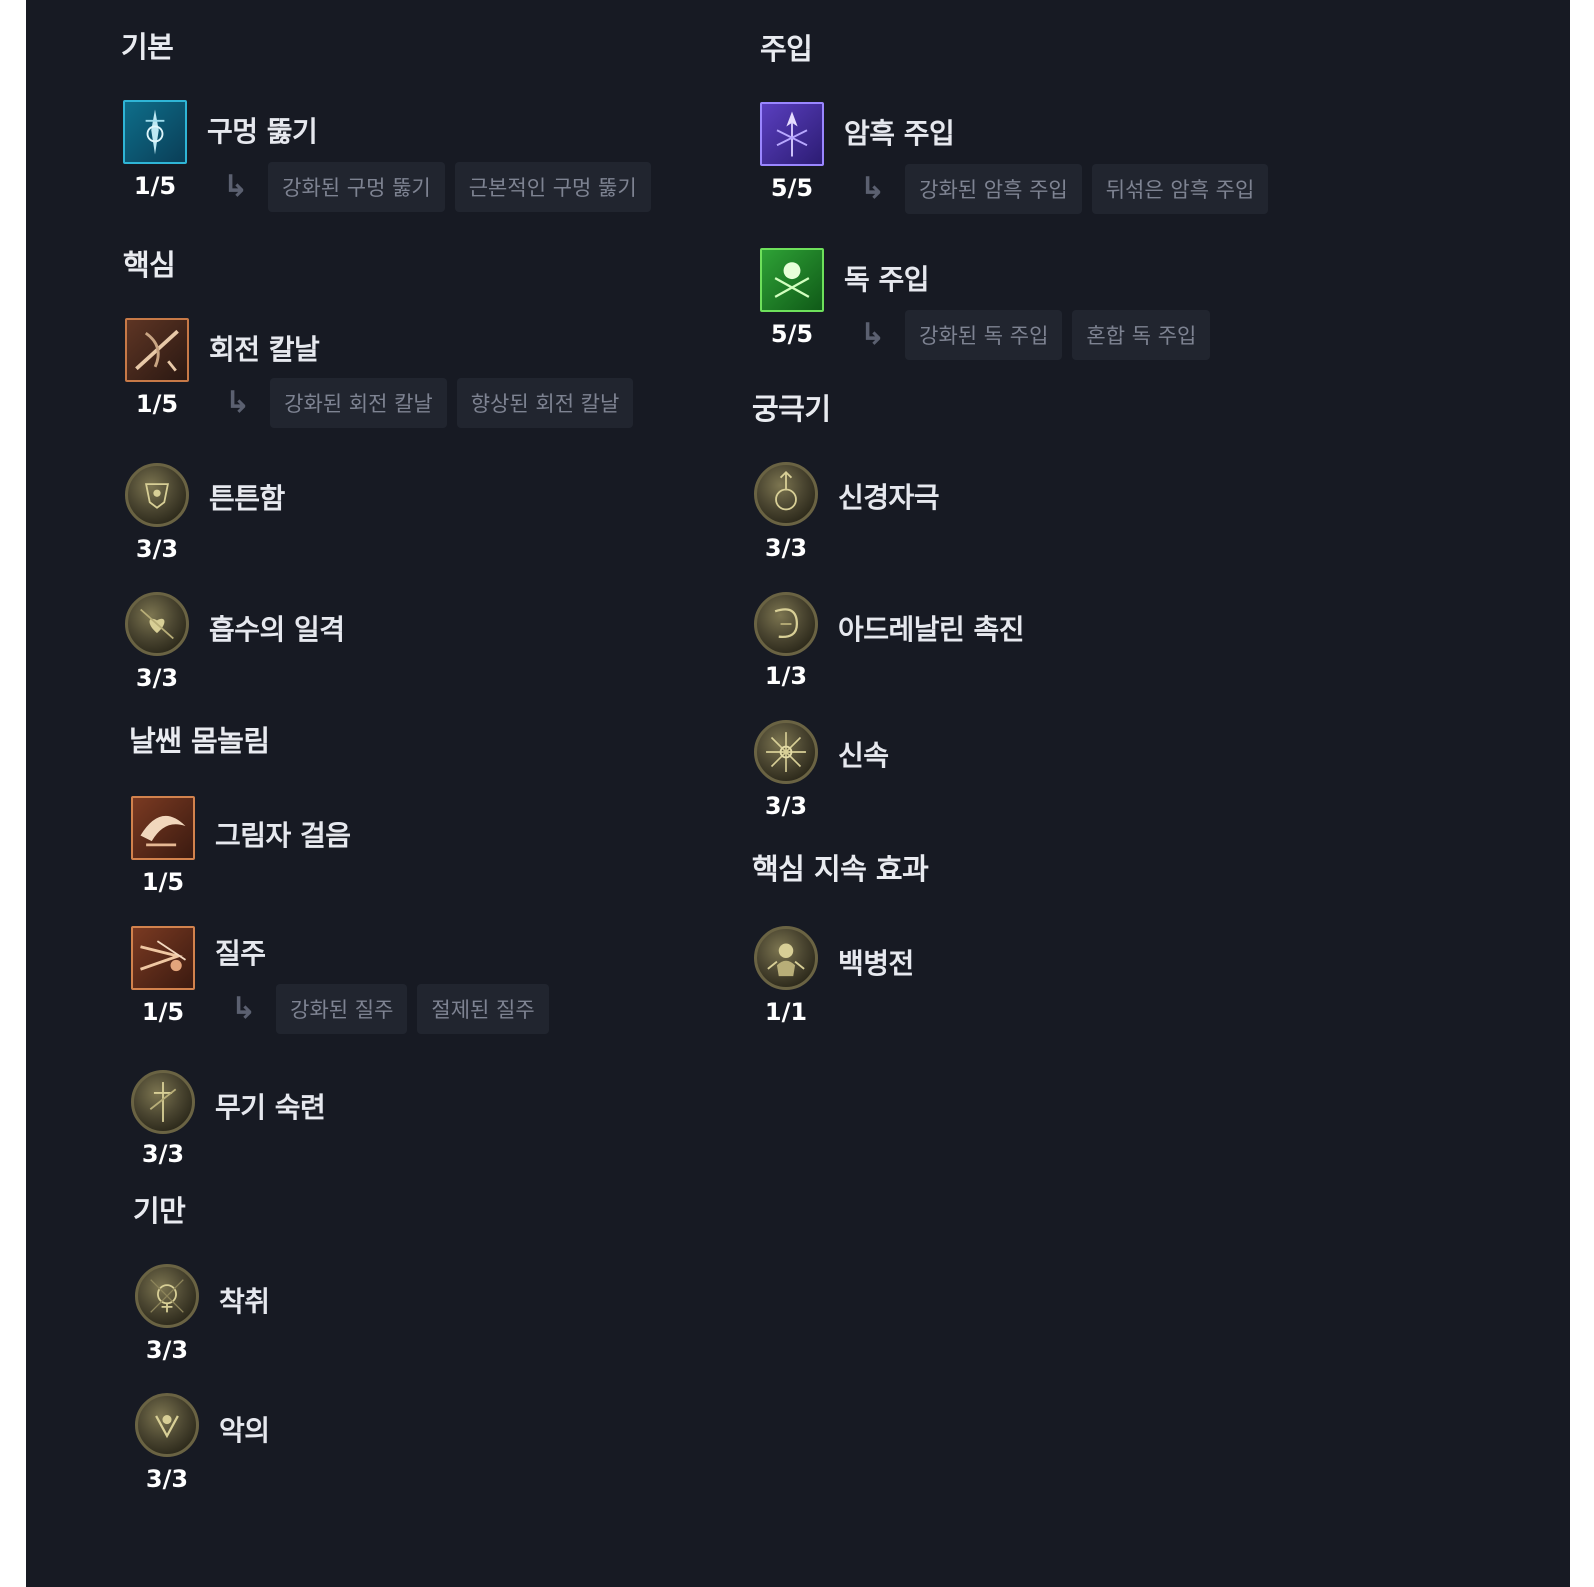 This screenshot has height=1587, width=1594. I want to click on modifier-chip: 근본적인 구멍 뚫기, so click(552, 187).